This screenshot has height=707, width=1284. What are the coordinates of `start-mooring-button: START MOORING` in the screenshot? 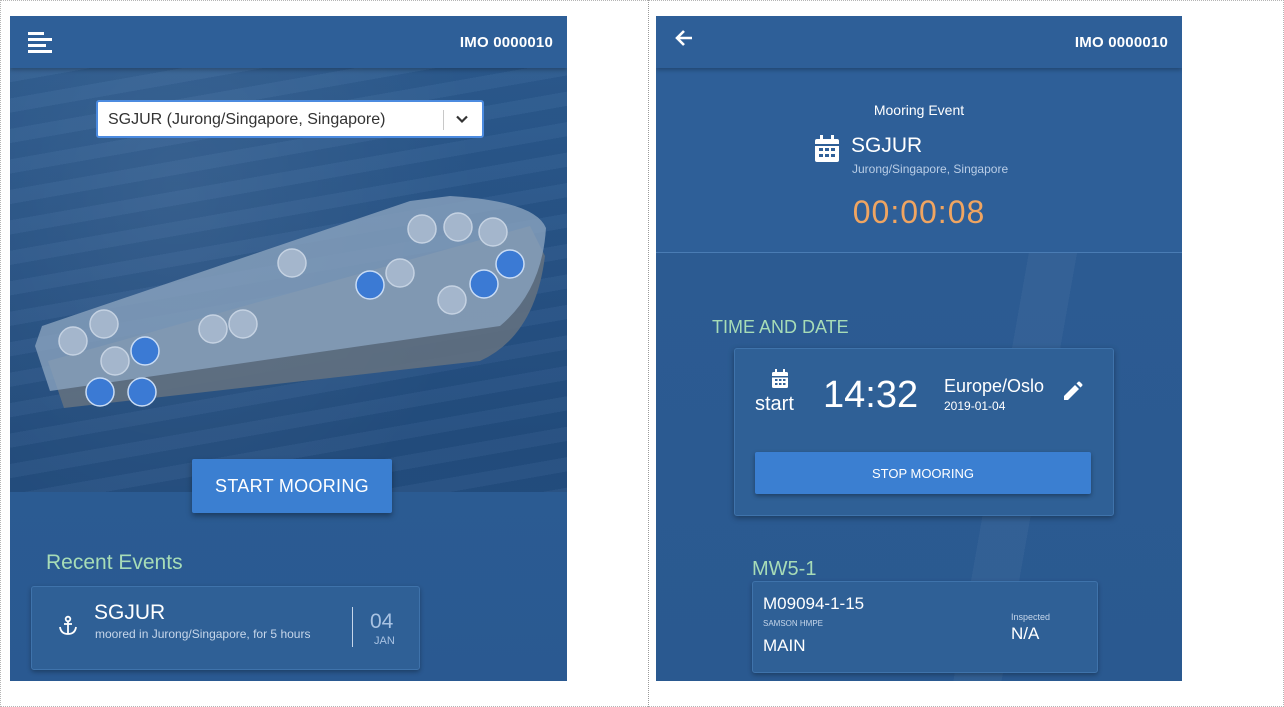 It's located at (292, 486).